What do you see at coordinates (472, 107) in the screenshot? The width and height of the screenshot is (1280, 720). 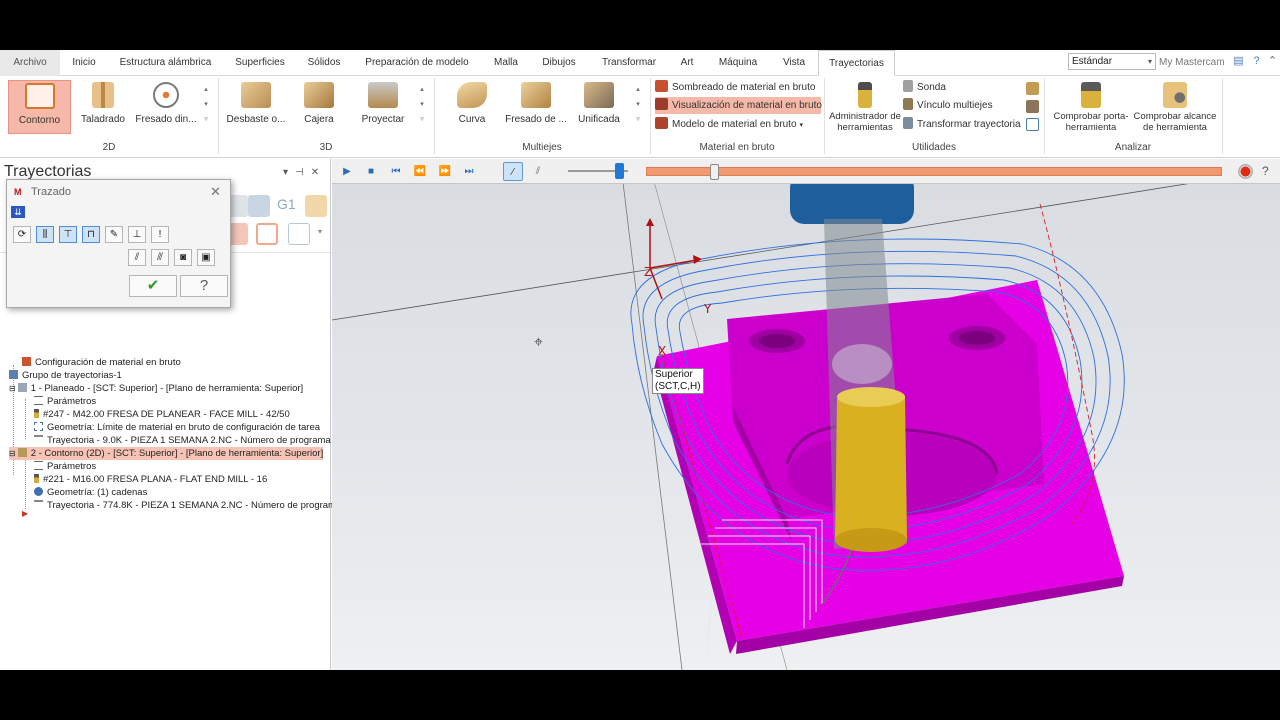 I see `curva-button: Curva` at bounding box center [472, 107].